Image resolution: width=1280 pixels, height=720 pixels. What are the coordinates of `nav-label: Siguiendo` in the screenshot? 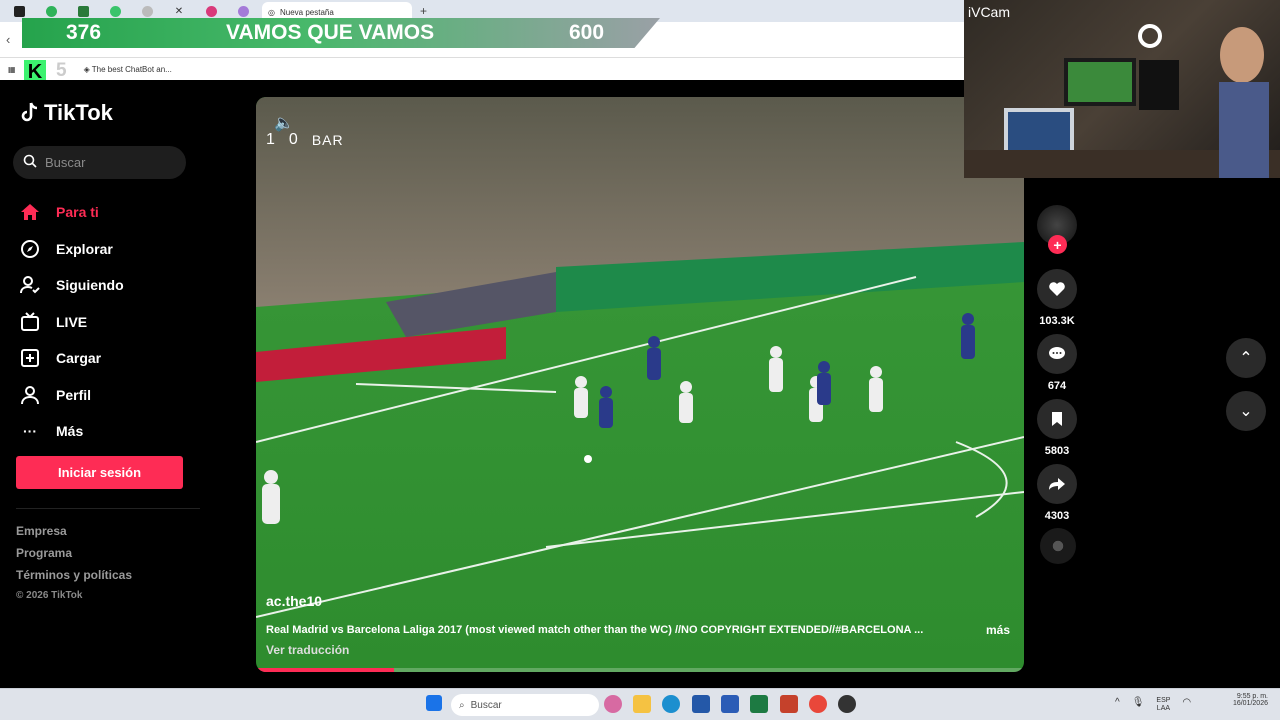 It's located at (90, 285).